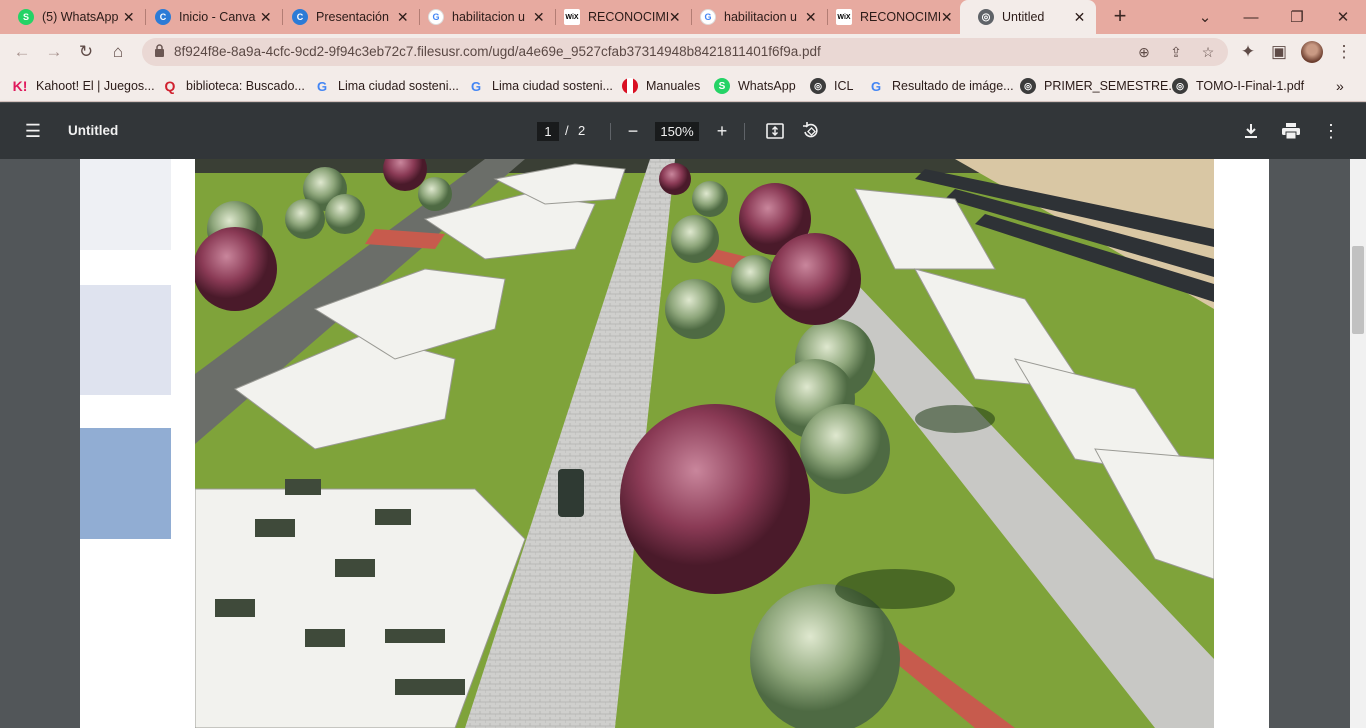 The image size is (1366, 728). I want to click on zoom-out-button: −, so click(633, 131).